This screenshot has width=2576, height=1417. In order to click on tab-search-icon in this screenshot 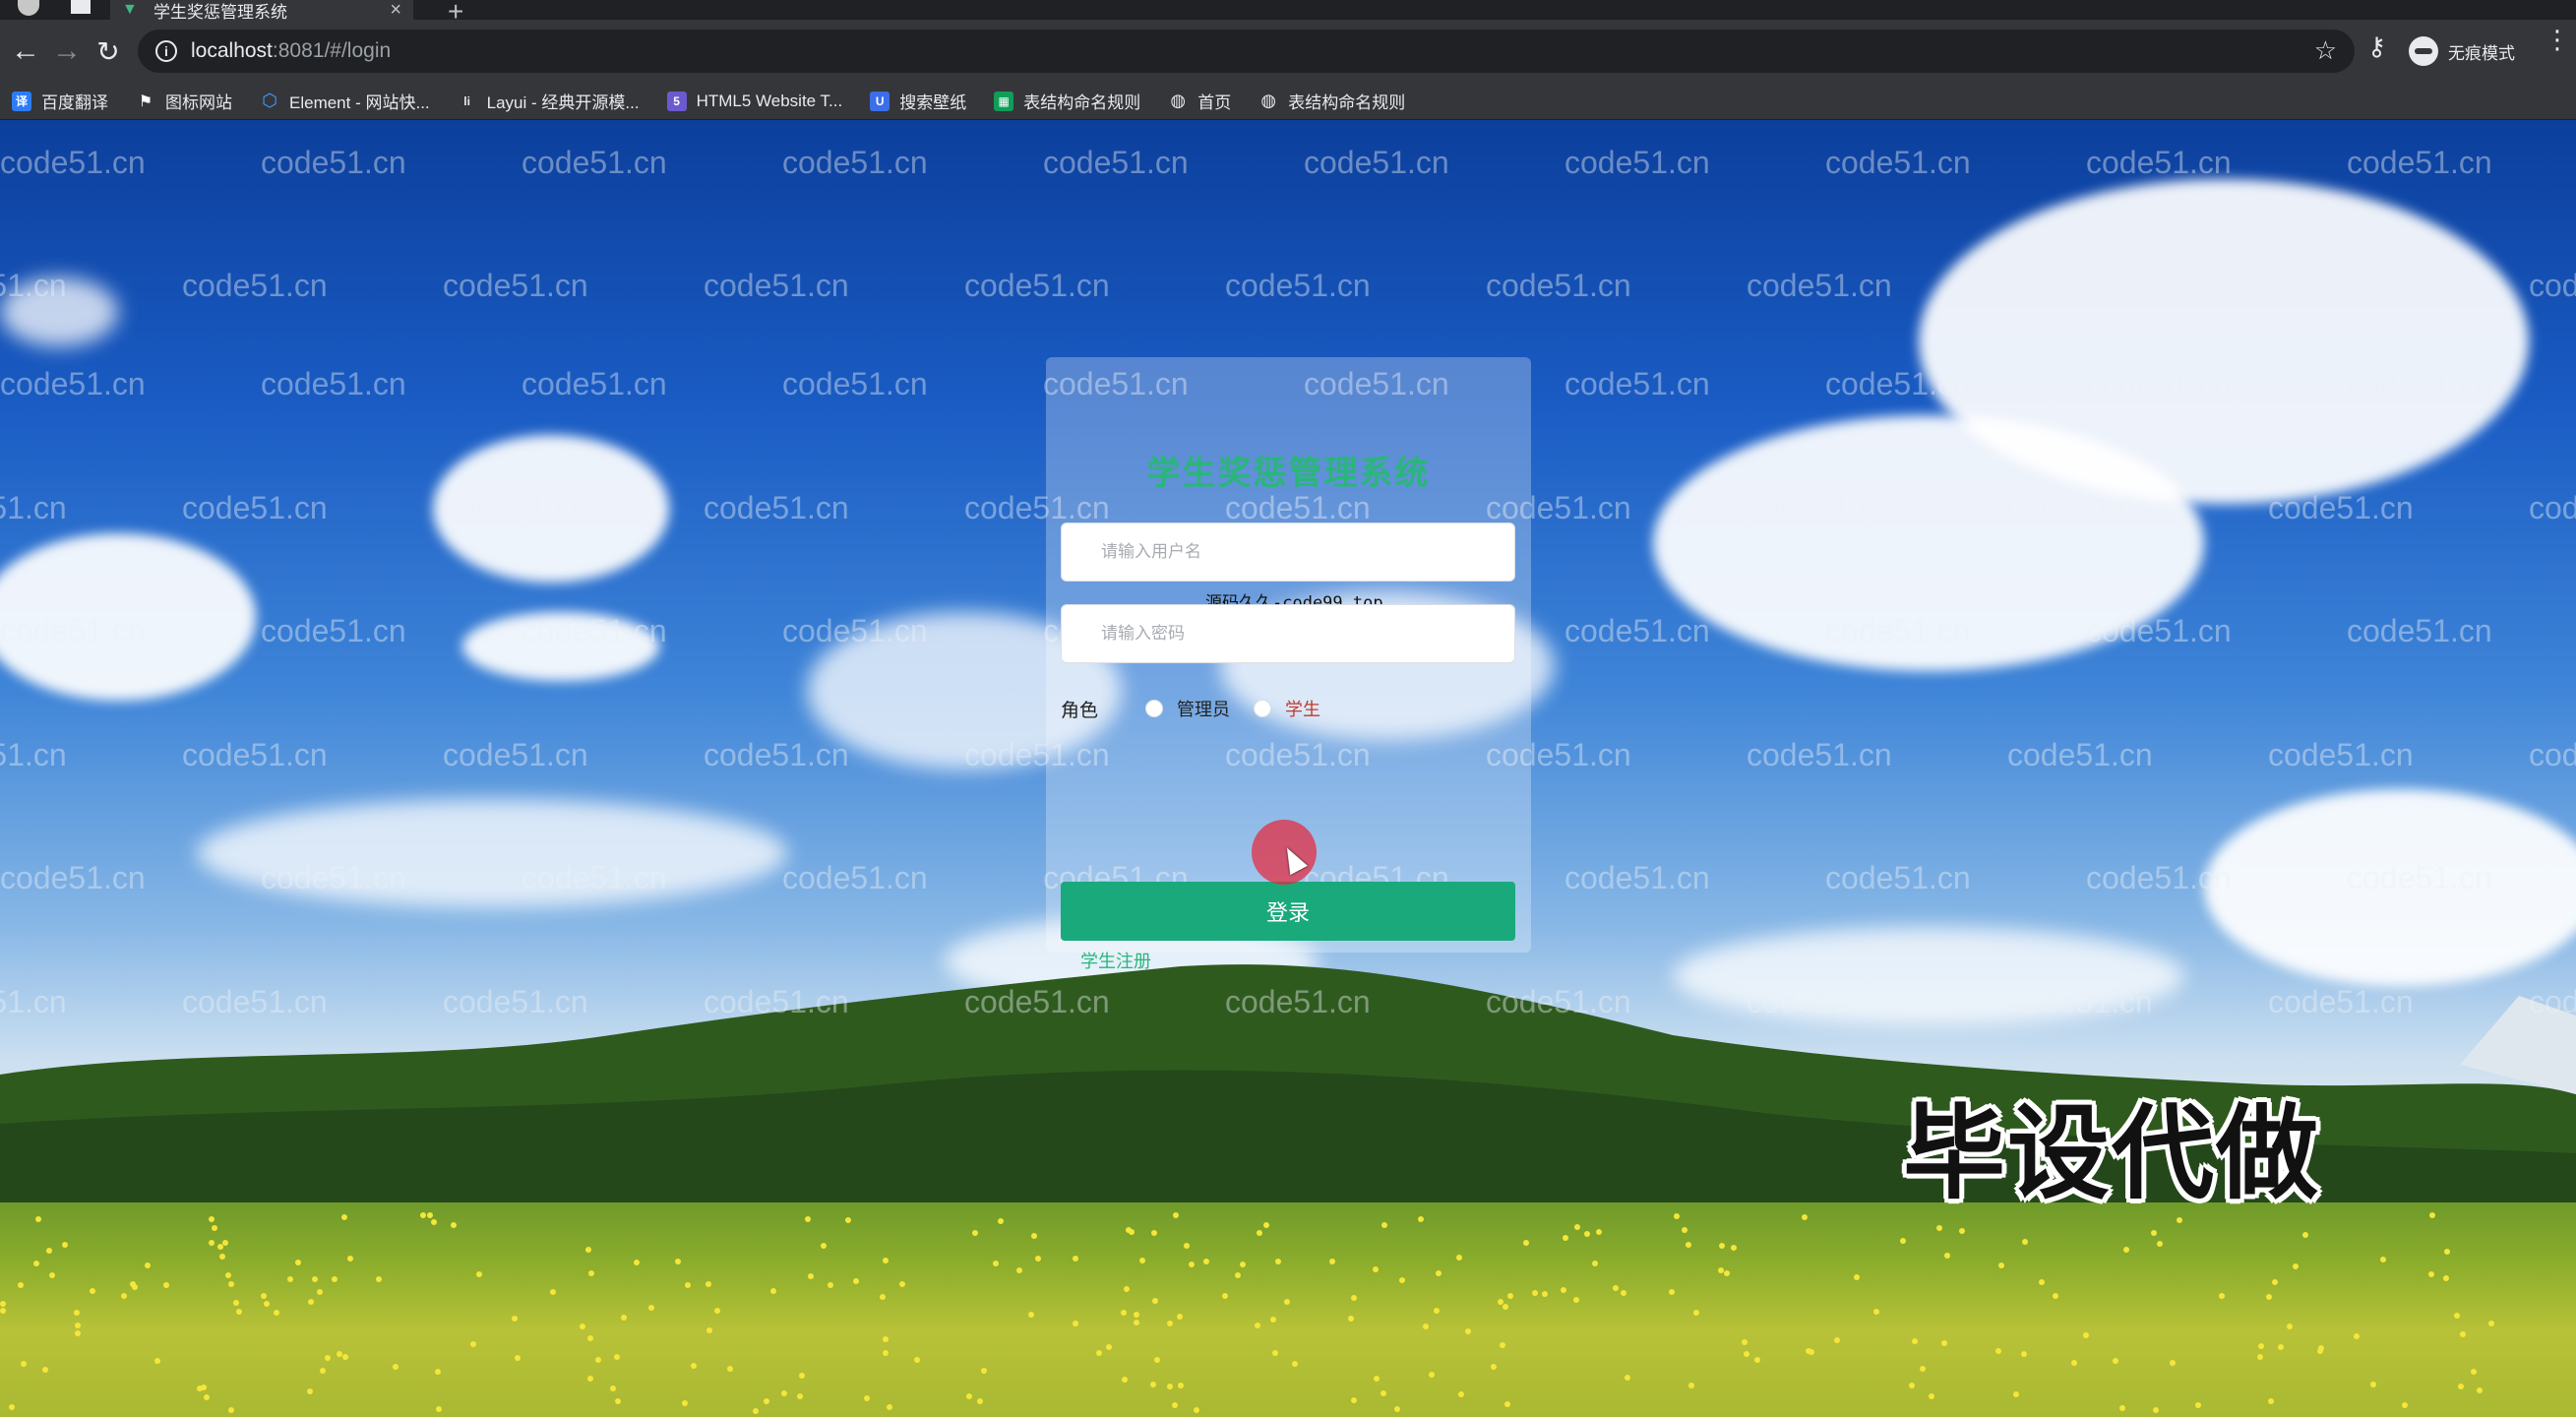, I will do `click(81, 7)`.